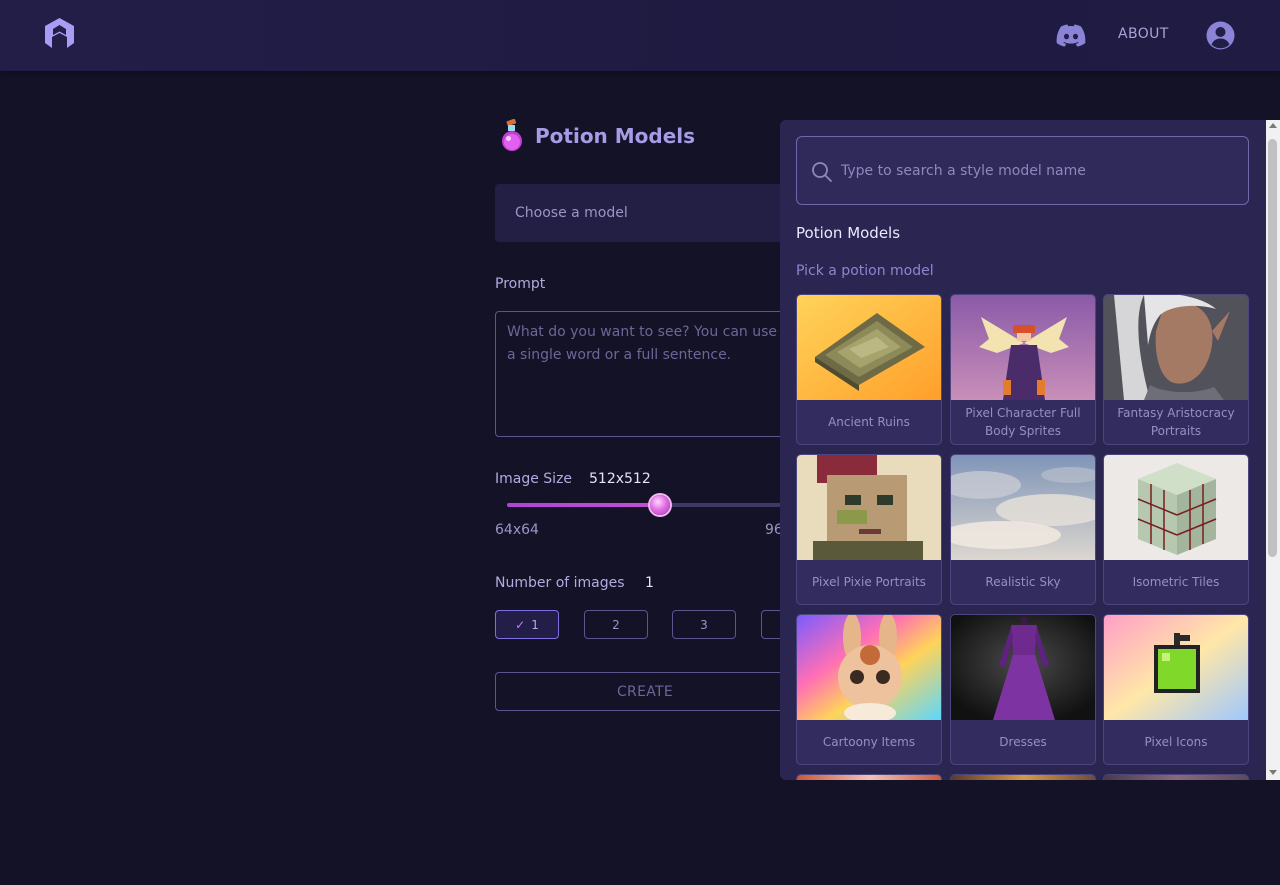  What do you see at coordinates (1023, 667) in the screenshot?
I see `dresses-thumbnail` at bounding box center [1023, 667].